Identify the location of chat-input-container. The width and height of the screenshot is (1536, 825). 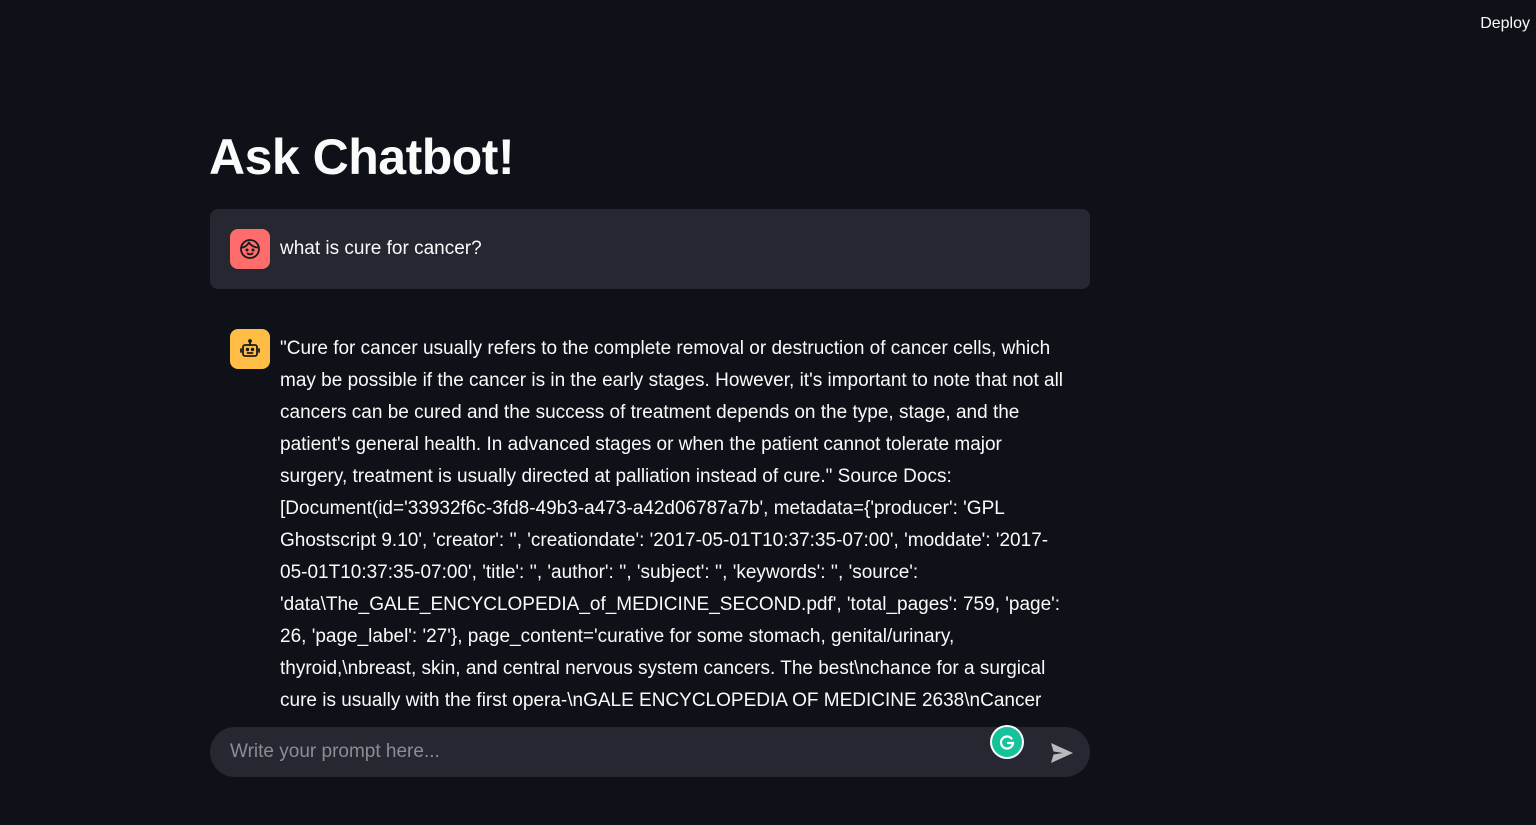
(650, 752).